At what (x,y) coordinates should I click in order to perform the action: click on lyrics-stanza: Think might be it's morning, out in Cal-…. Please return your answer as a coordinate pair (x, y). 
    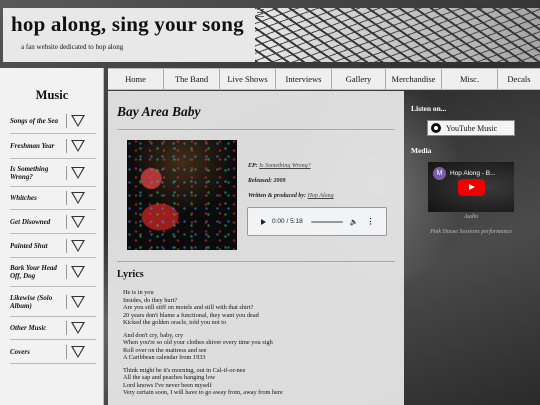
    Looking at the image, I should click on (203, 381).